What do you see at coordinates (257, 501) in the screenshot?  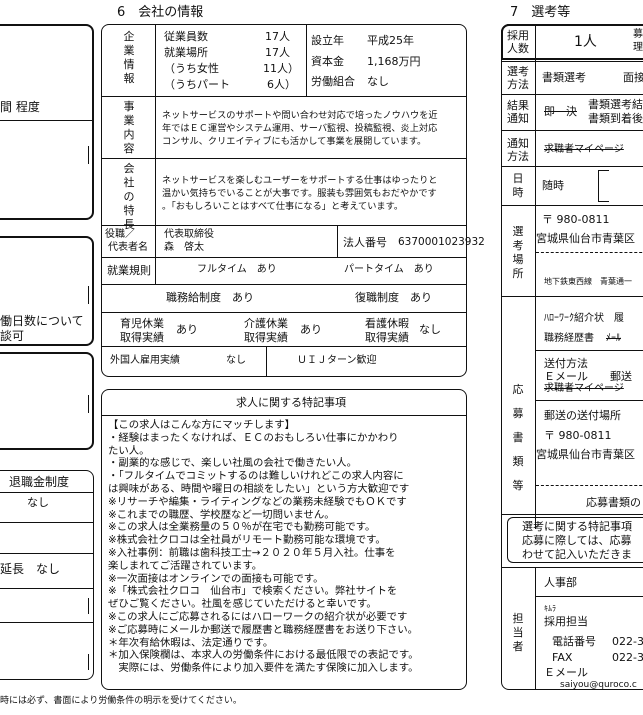 I see `special-line: ※リサーチや編集・ライティングなどの業務未経験でもＯＫです` at bounding box center [257, 501].